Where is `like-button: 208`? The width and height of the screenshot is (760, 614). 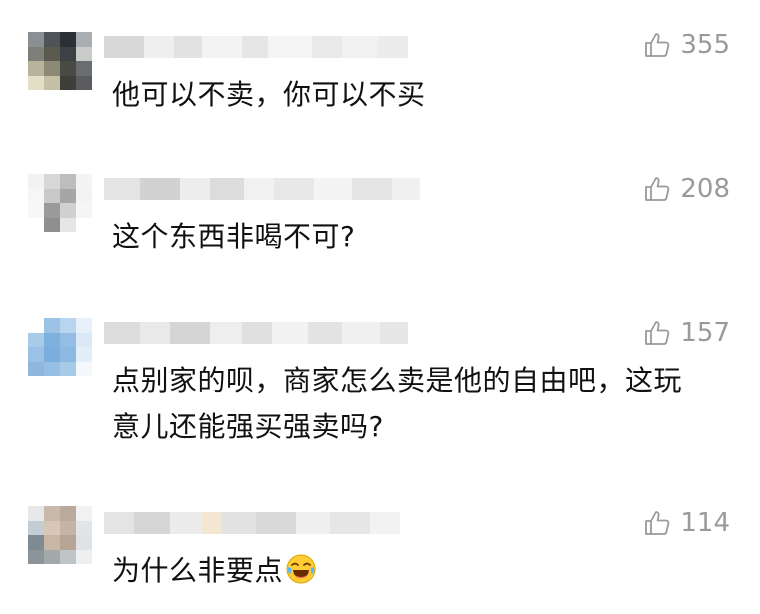
like-button: 208 is located at coordinates (687, 189).